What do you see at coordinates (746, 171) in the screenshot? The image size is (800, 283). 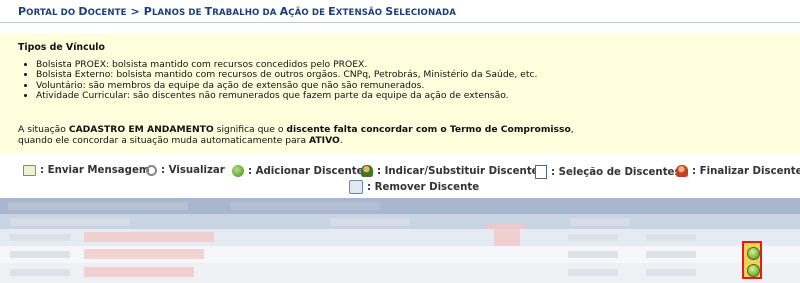 I see `legend-label: : Finalizar Discente` at bounding box center [746, 171].